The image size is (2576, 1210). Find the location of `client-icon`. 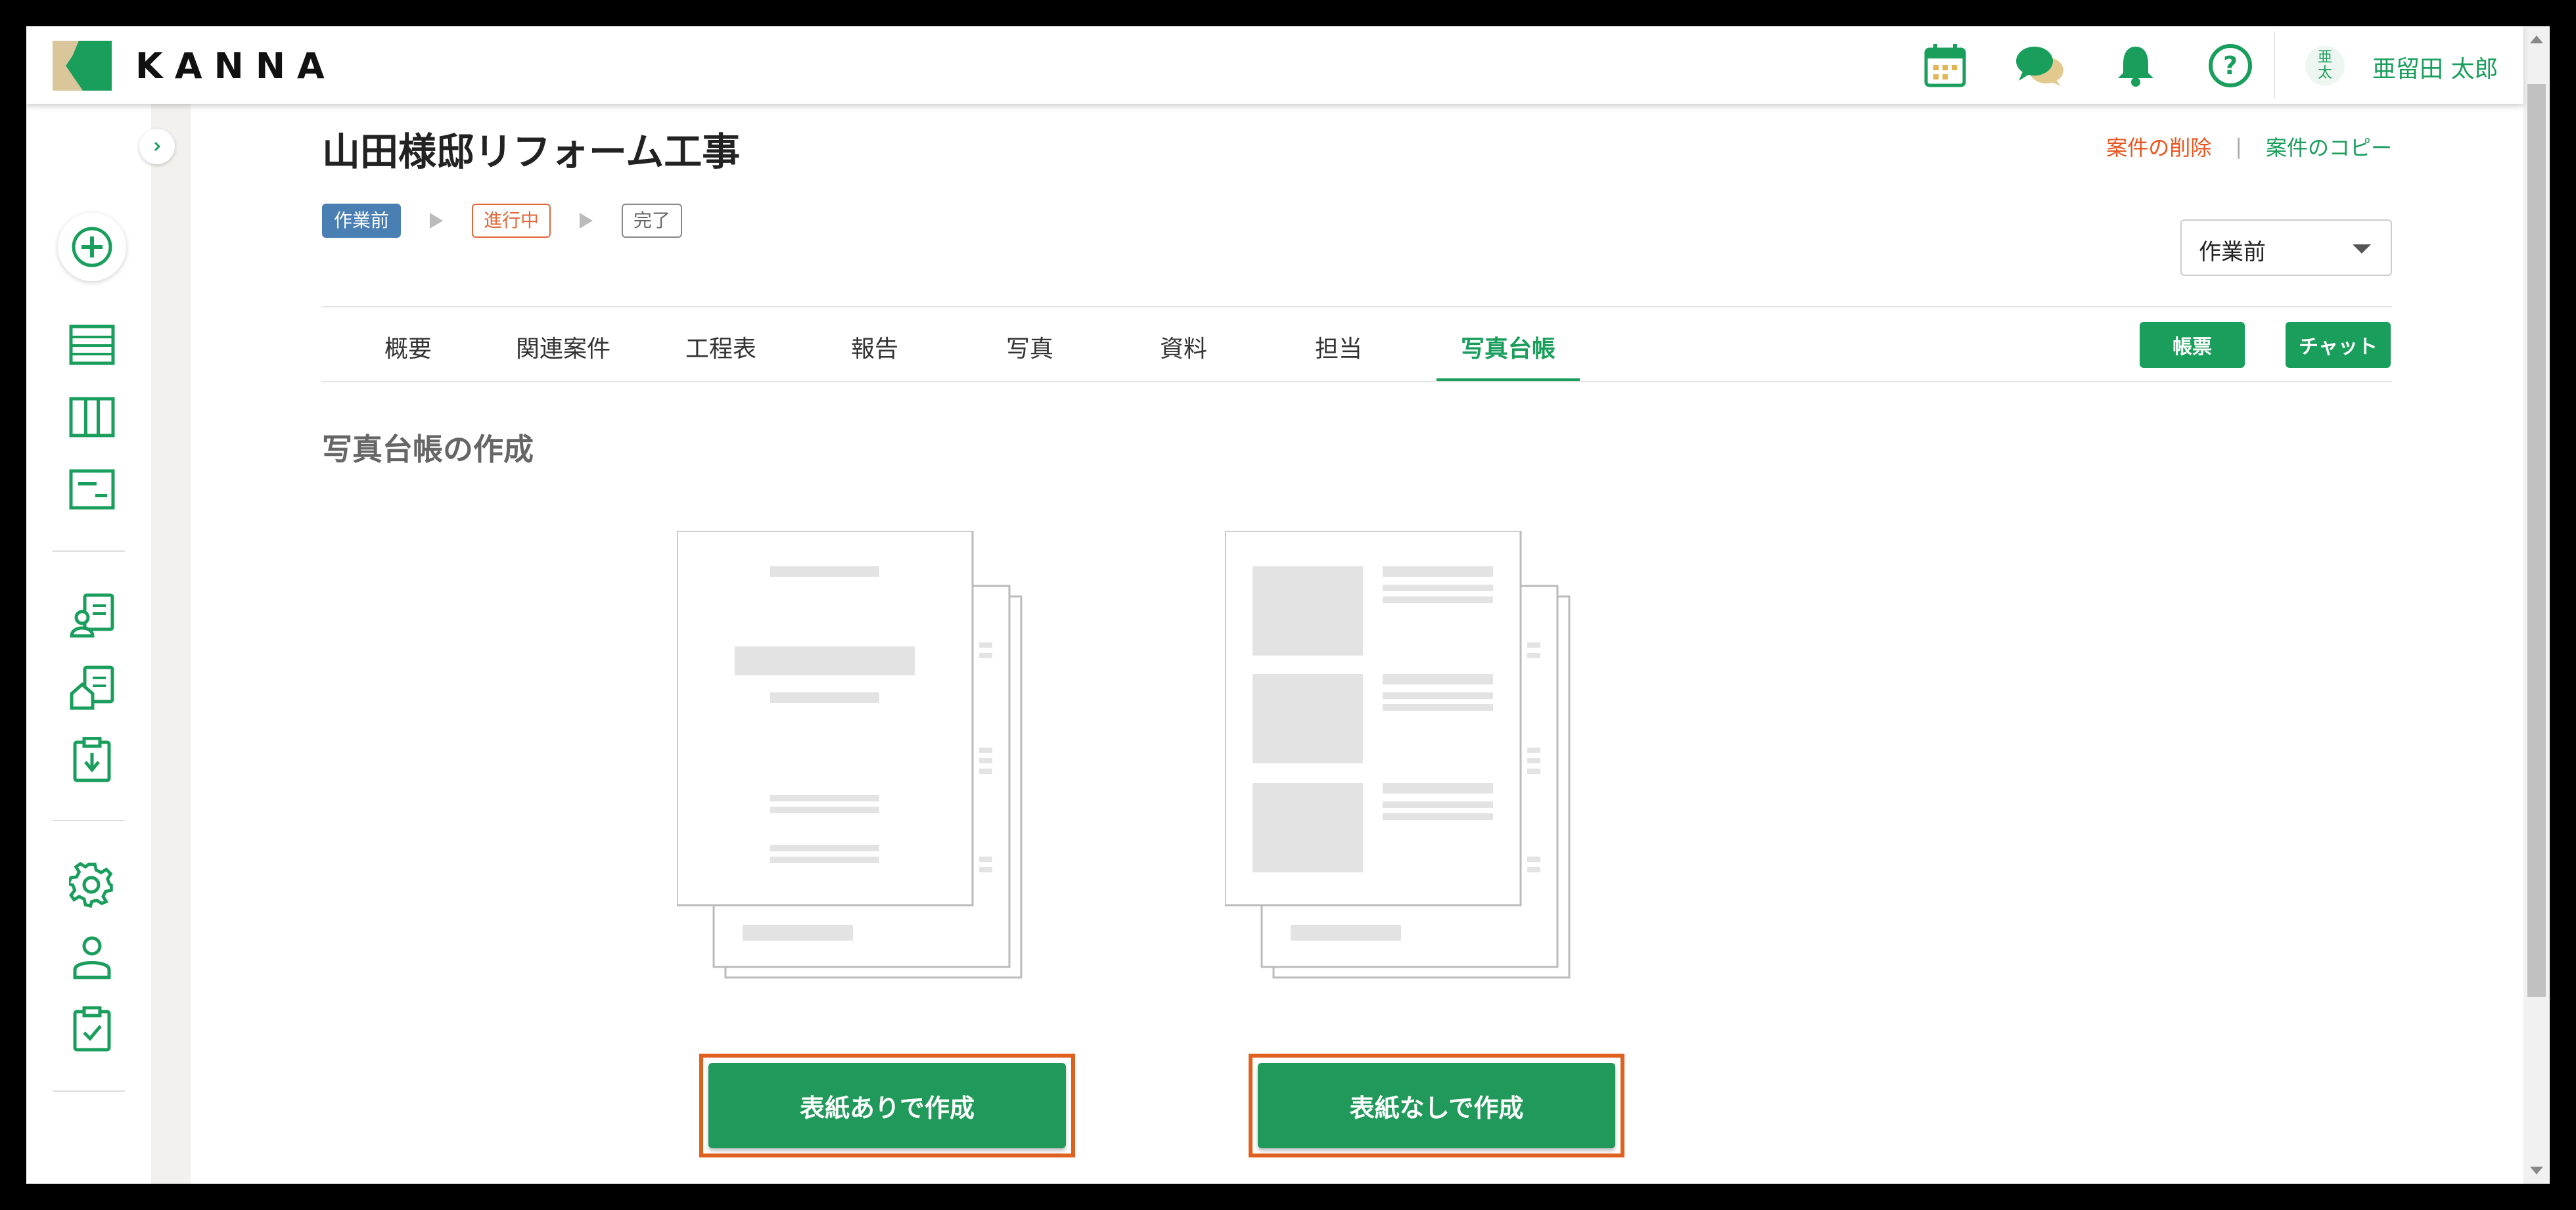

client-icon is located at coordinates (92, 615).